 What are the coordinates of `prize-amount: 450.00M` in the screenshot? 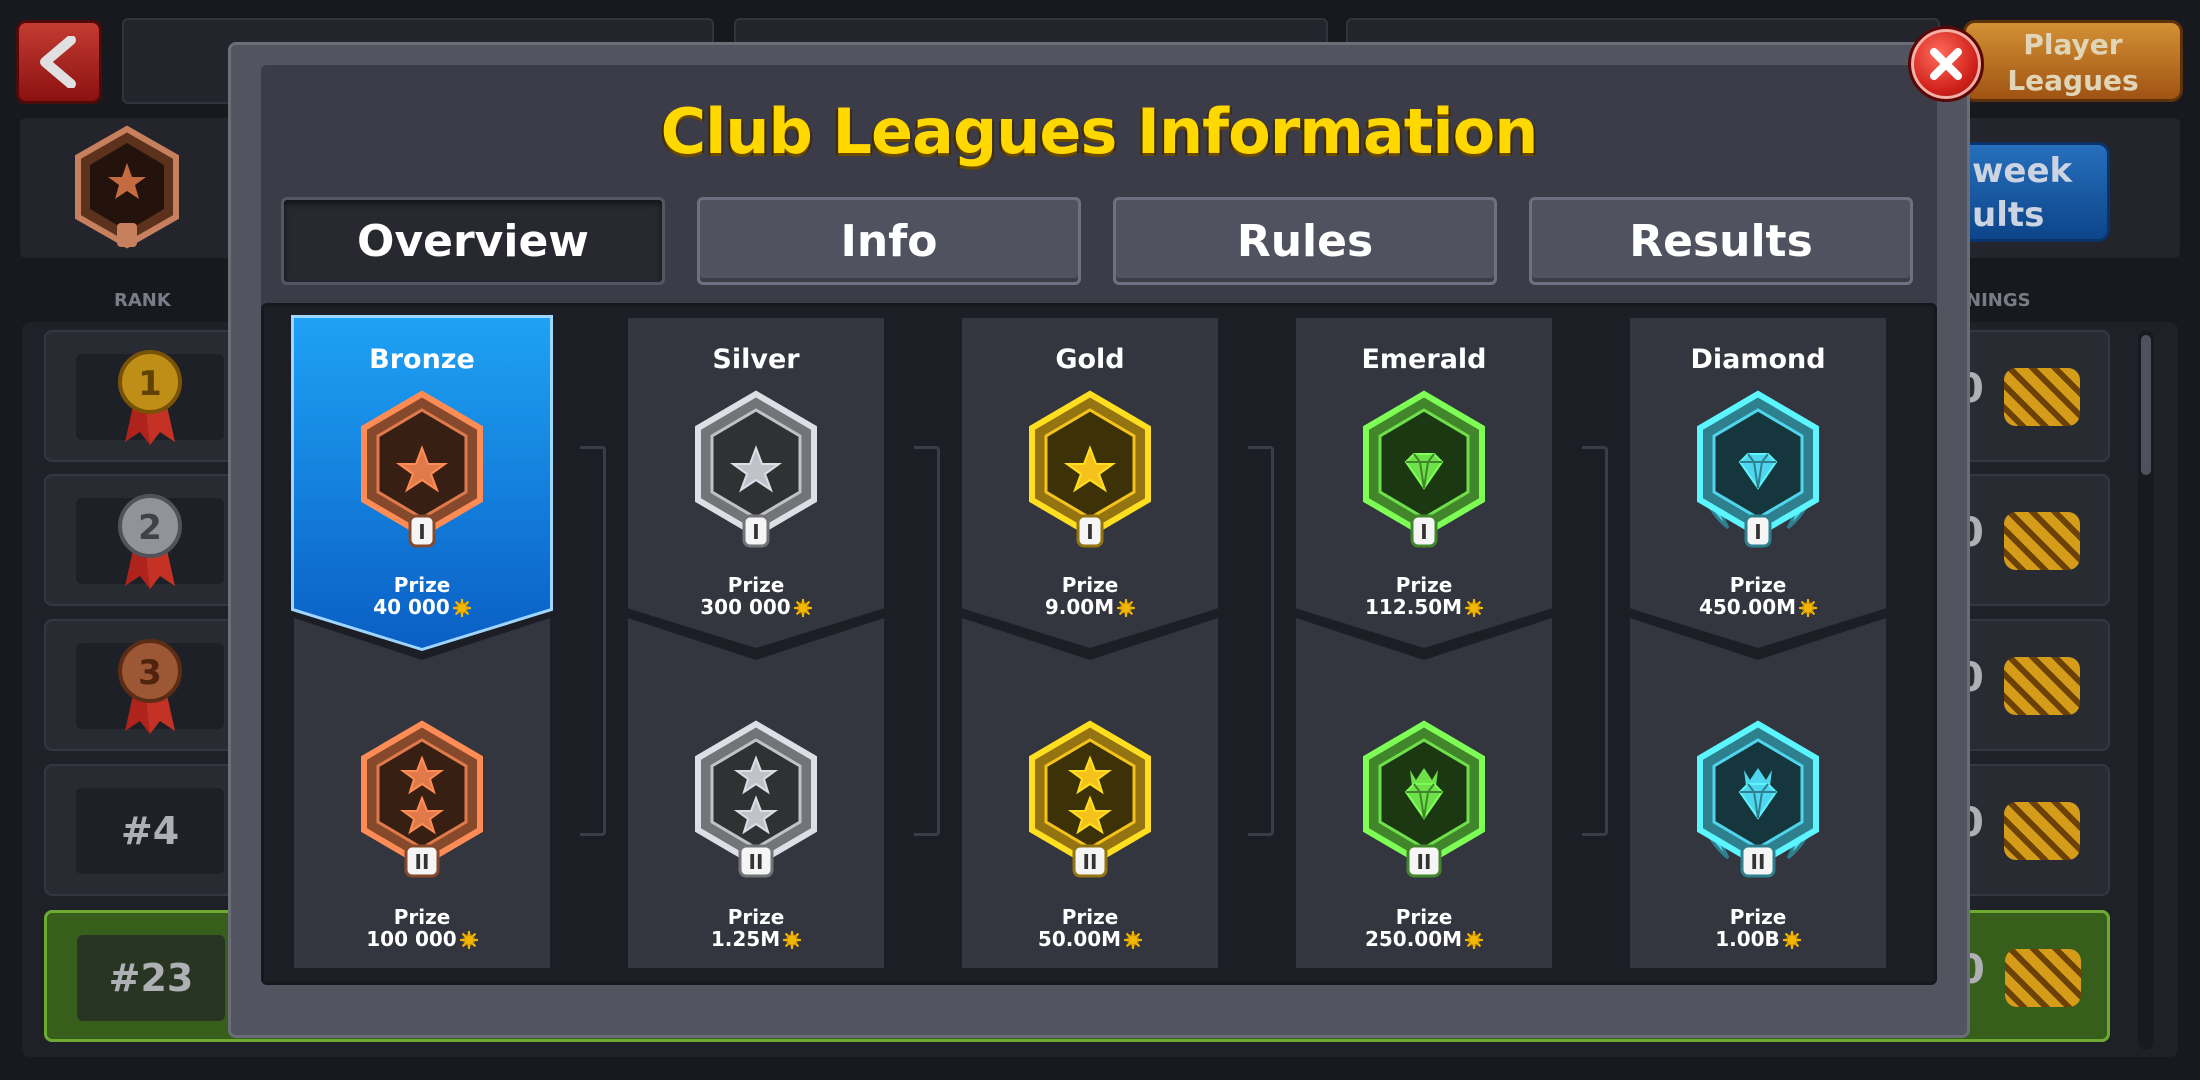 It's located at (1747, 607).